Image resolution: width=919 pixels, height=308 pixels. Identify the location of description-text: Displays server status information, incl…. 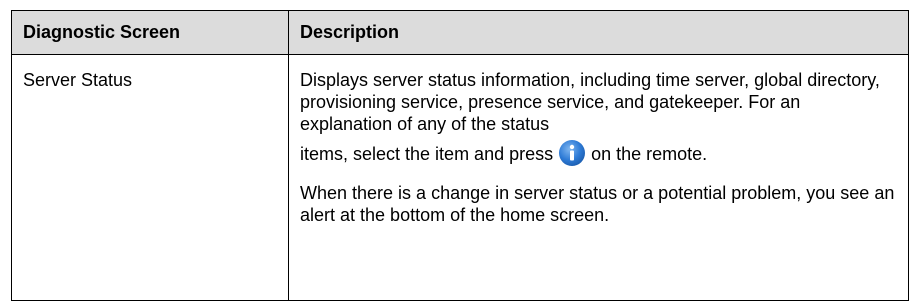
(590, 102).